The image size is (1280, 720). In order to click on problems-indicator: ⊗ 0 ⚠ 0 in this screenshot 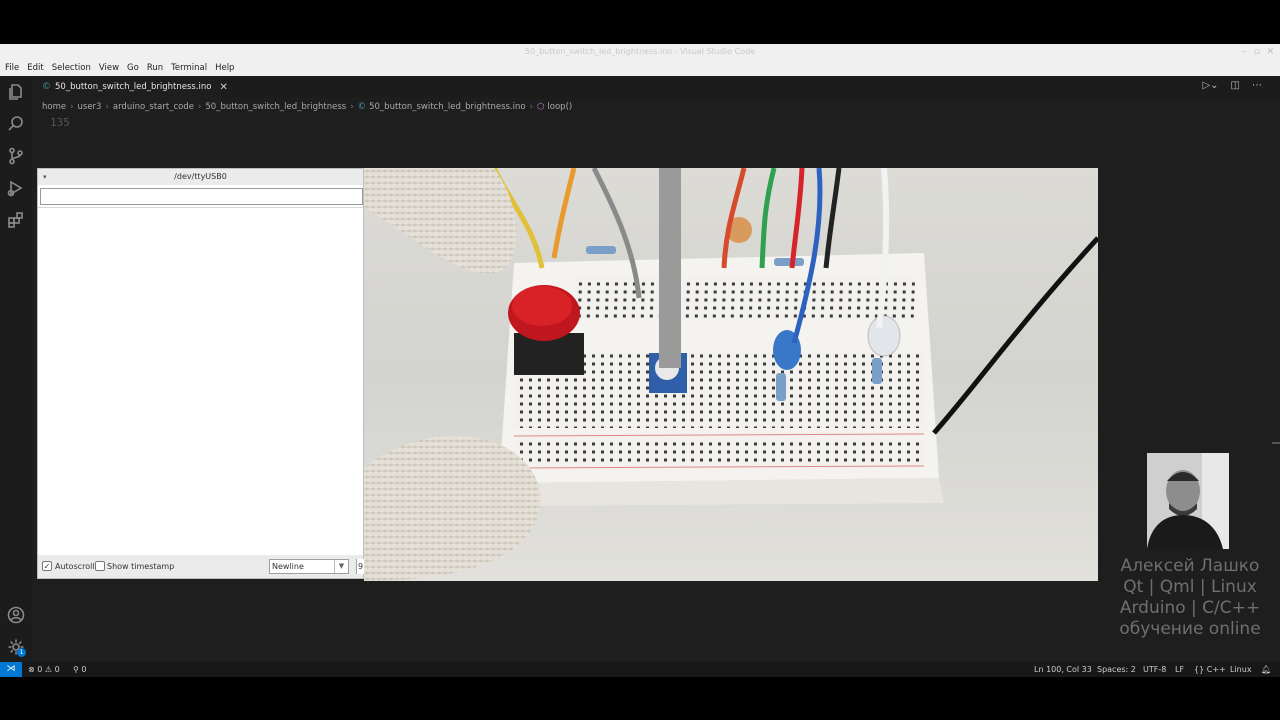, I will do `click(44, 669)`.